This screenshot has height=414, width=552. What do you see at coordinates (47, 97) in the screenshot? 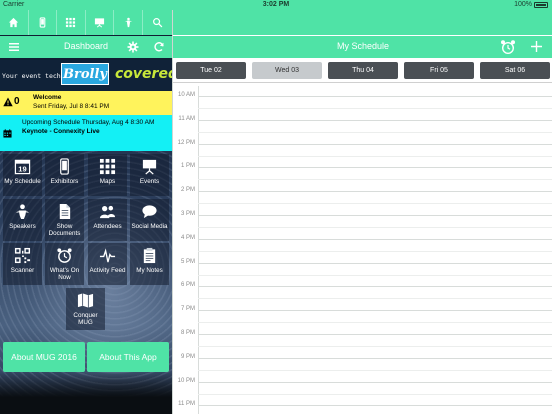
I see `welcome-title: Welcome` at bounding box center [47, 97].